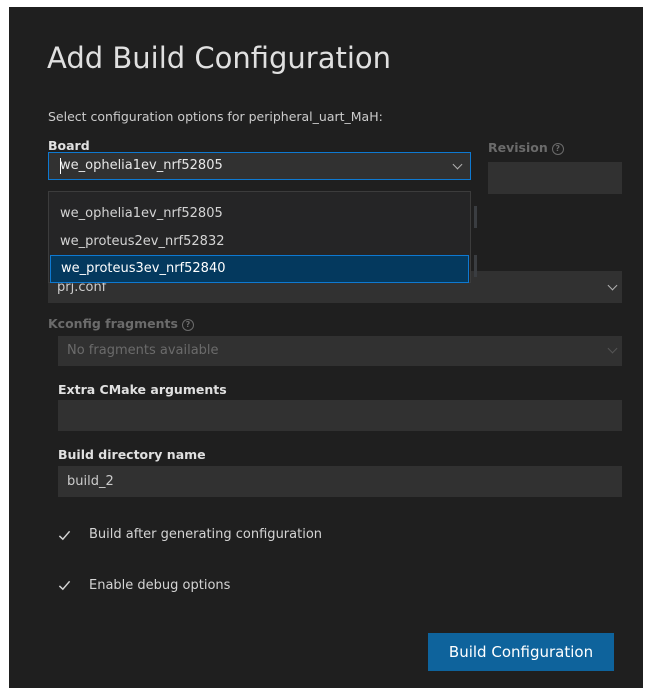 The image size is (659, 688). Describe the element at coordinates (219, 58) in the screenshot. I see `dialog-title: Add Build Configuration` at that location.